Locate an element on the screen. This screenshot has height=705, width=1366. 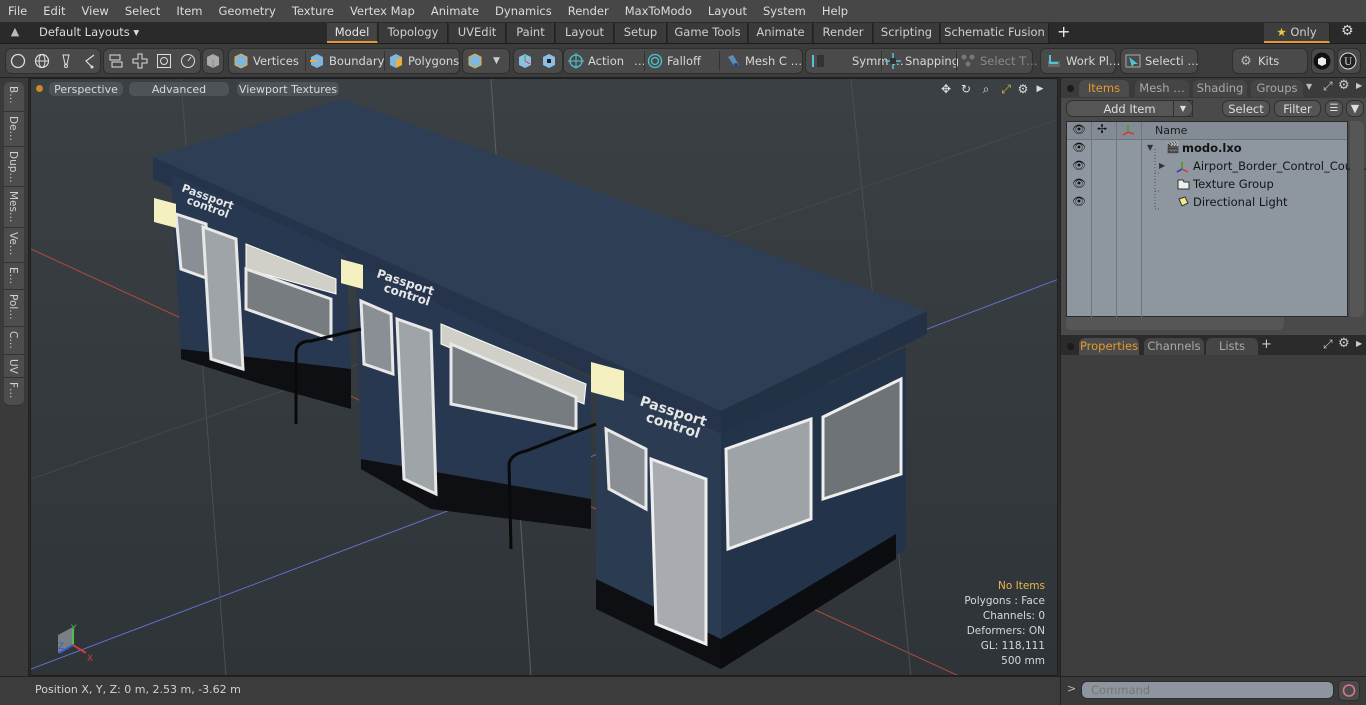
maximize-arrows-icon: ⤢ is located at coordinates (1006, 89).